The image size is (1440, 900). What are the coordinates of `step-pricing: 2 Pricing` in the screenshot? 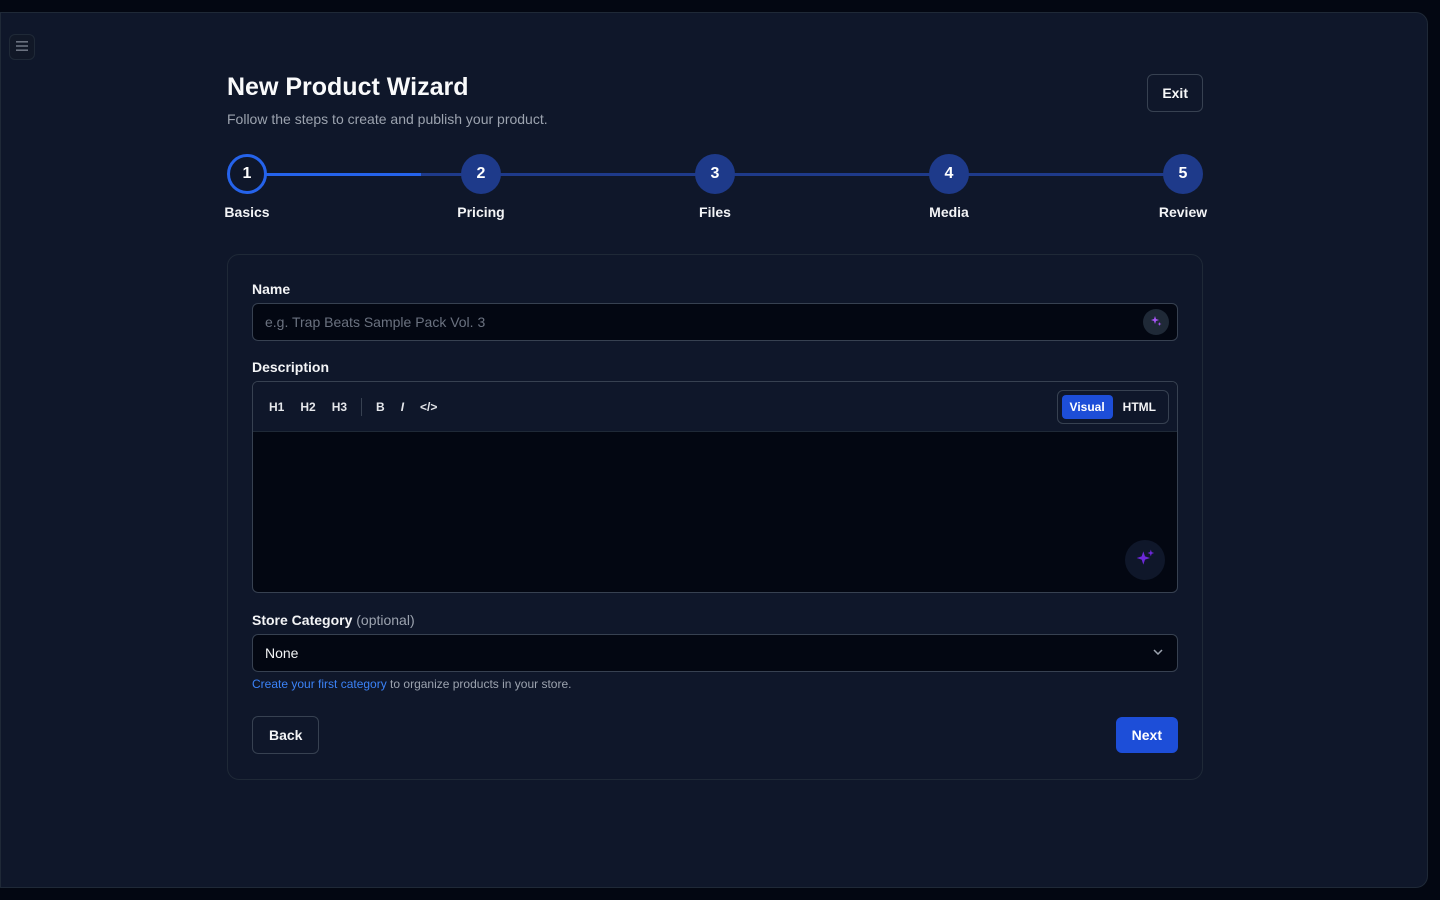 It's located at (481, 187).